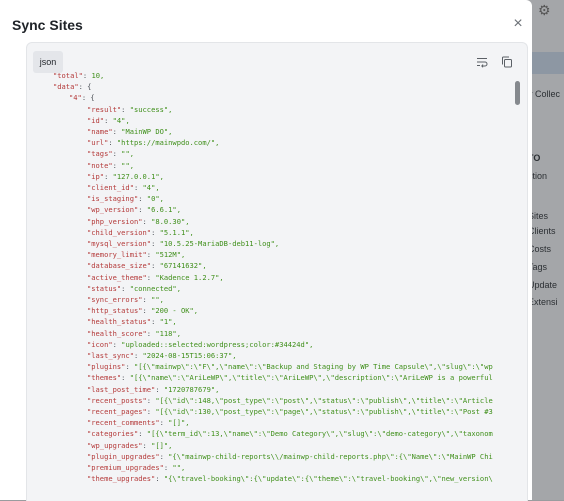 The image size is (564, 501). I want to click on code-line: "result": "success",, so click(129, 109).